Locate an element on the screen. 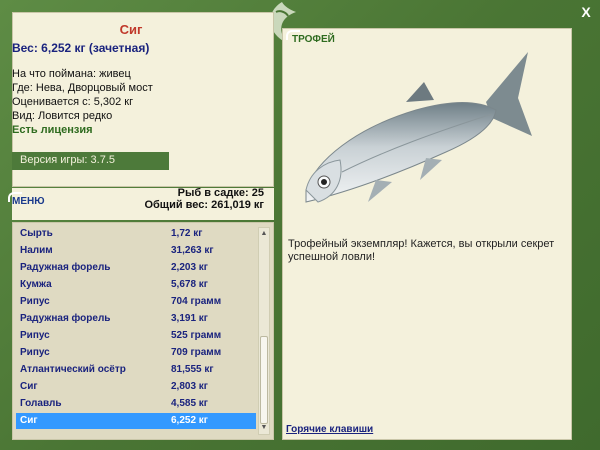 The width and height of the screenshot is (600, 450). fish-image is located at coordinates (418, 127).